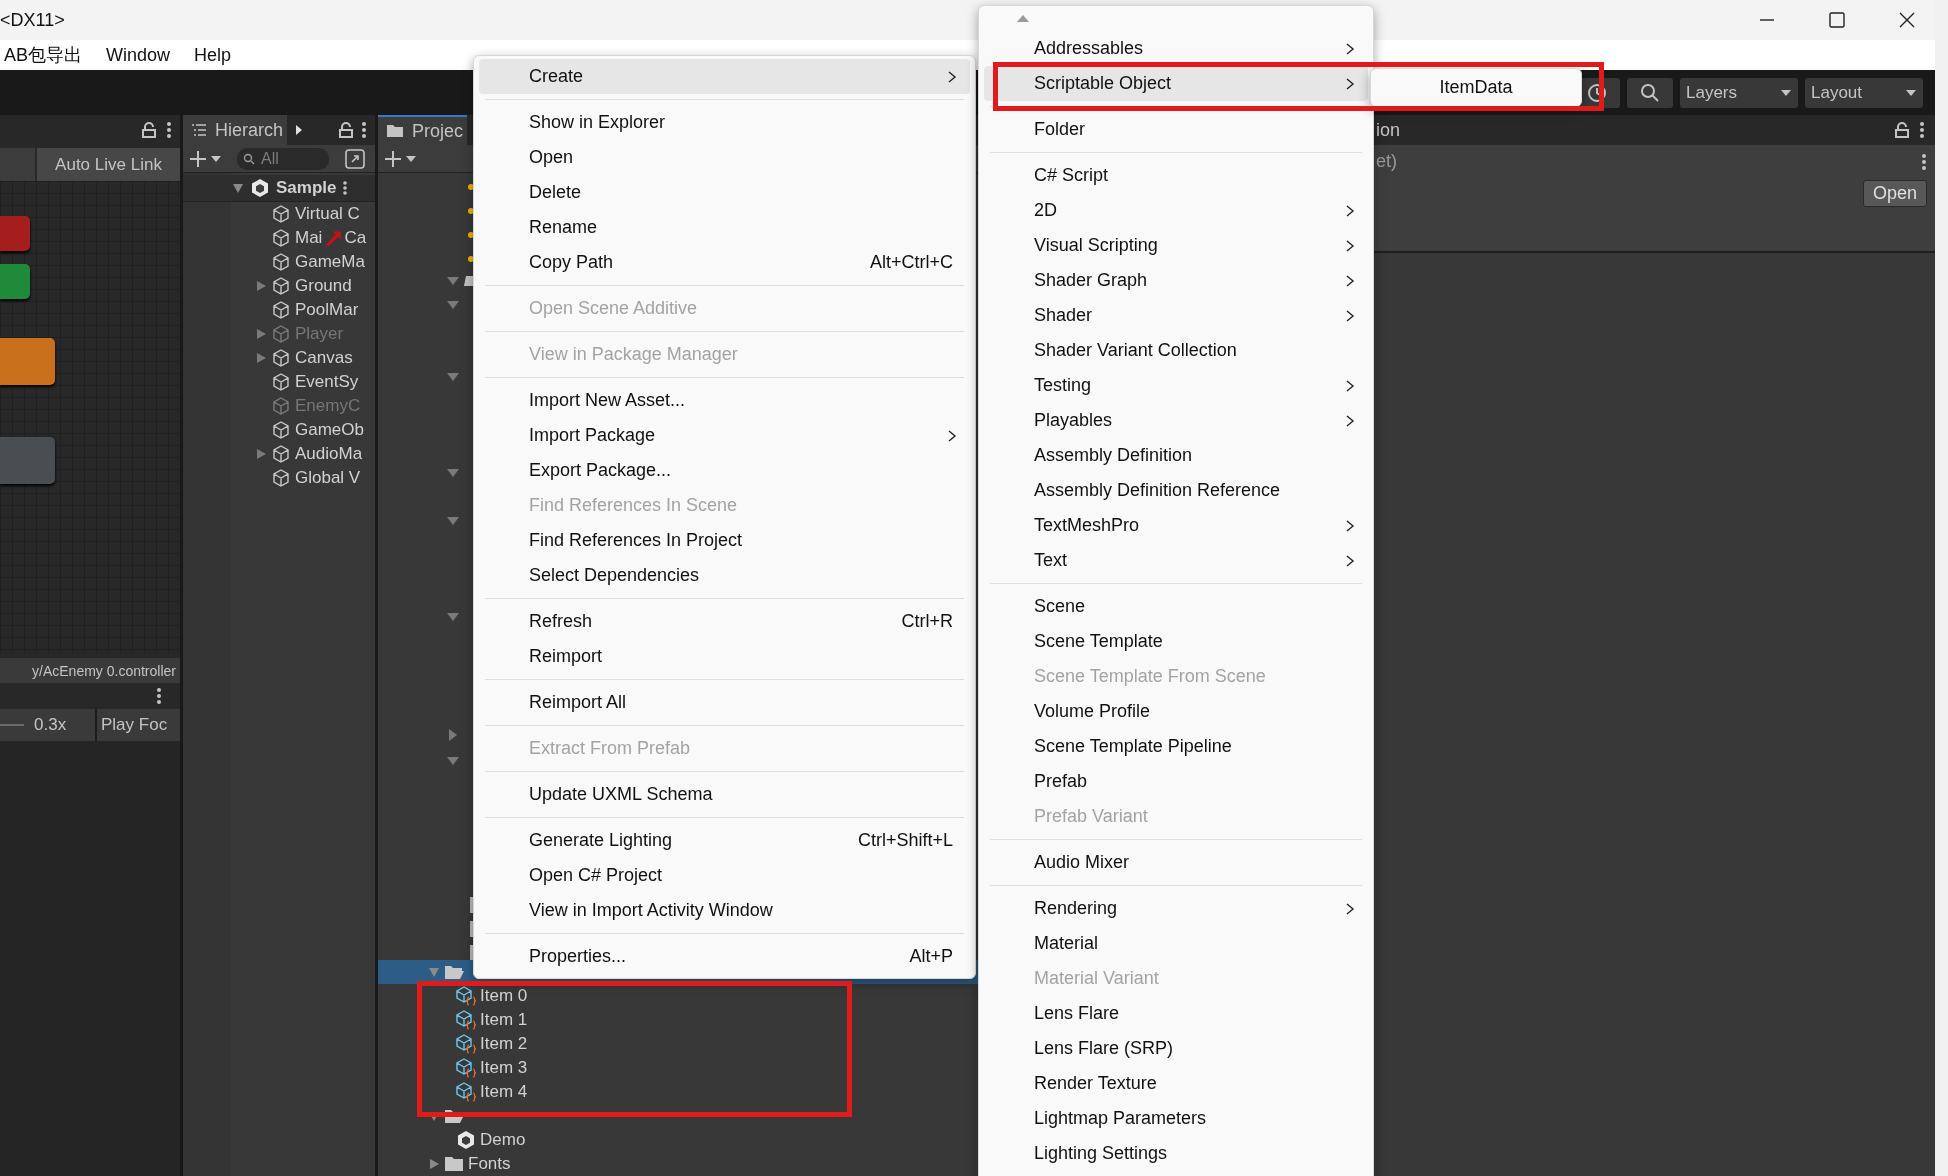 The image size is (1948, 1176). I want to click on menu-item: Open C# Project, so click(724, 875).